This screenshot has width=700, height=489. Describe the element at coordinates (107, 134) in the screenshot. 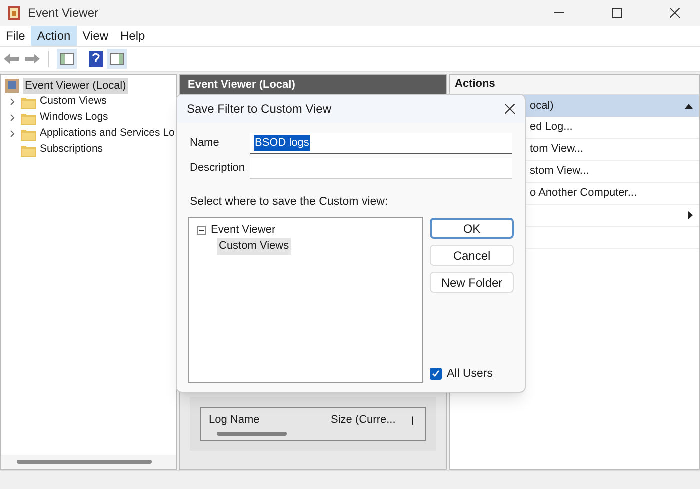

I see `tree-item: Applications and Services Lo` at that location.